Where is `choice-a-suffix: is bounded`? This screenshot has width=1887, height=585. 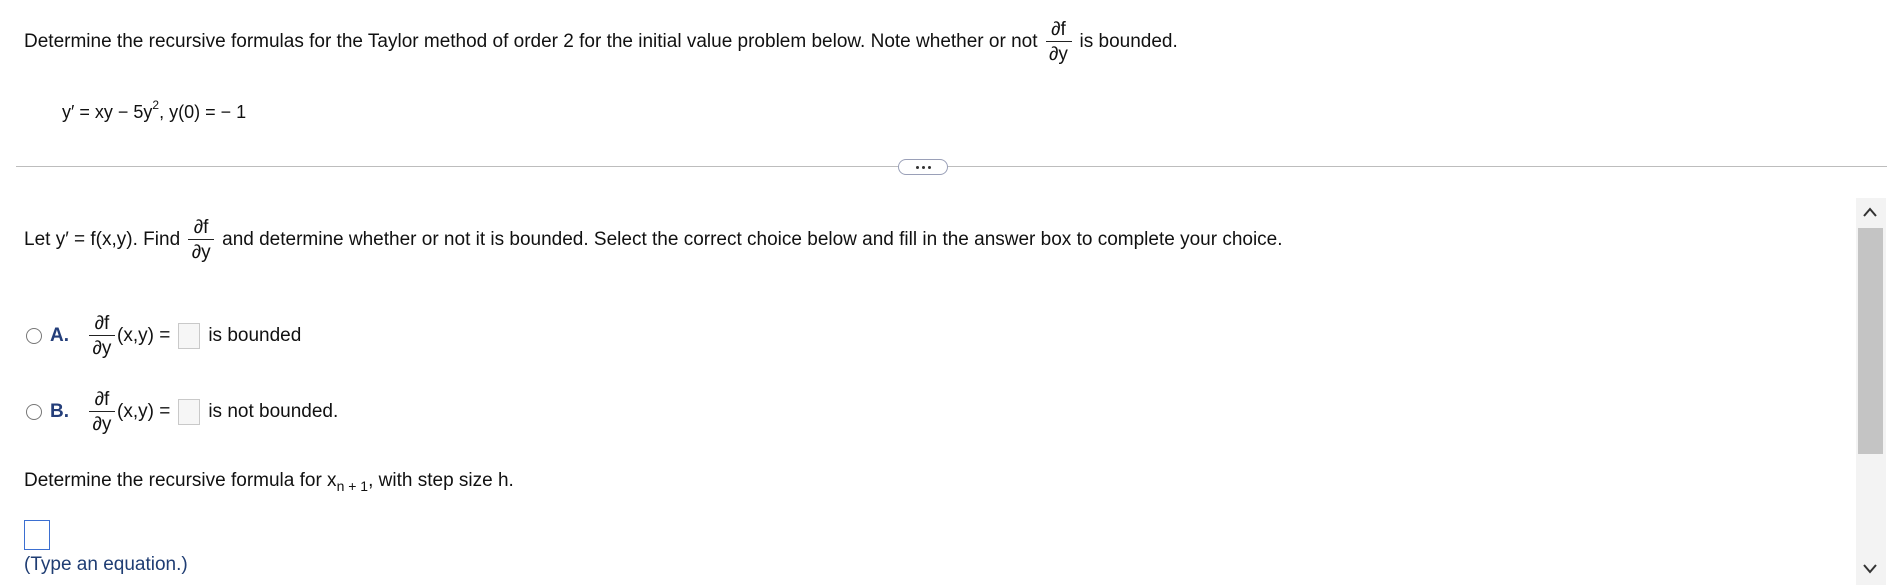 choice-a-suffix: is bounded is located at coordinates (255, 335).